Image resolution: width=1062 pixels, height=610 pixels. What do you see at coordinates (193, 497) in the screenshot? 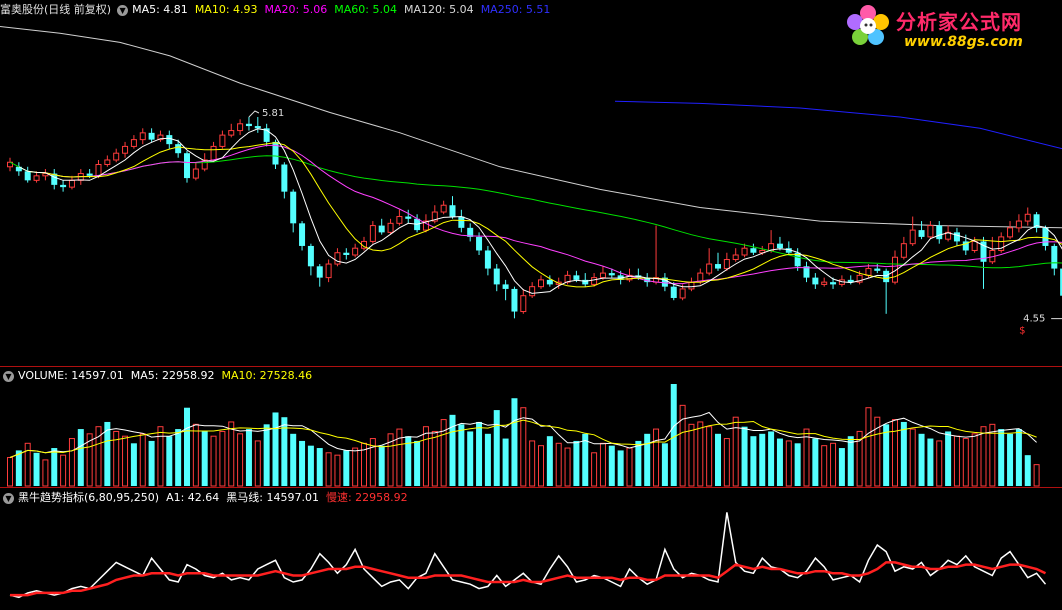
I see `indicator-legend-item-1: A1: 42.64` at bounding box center [193, 497].